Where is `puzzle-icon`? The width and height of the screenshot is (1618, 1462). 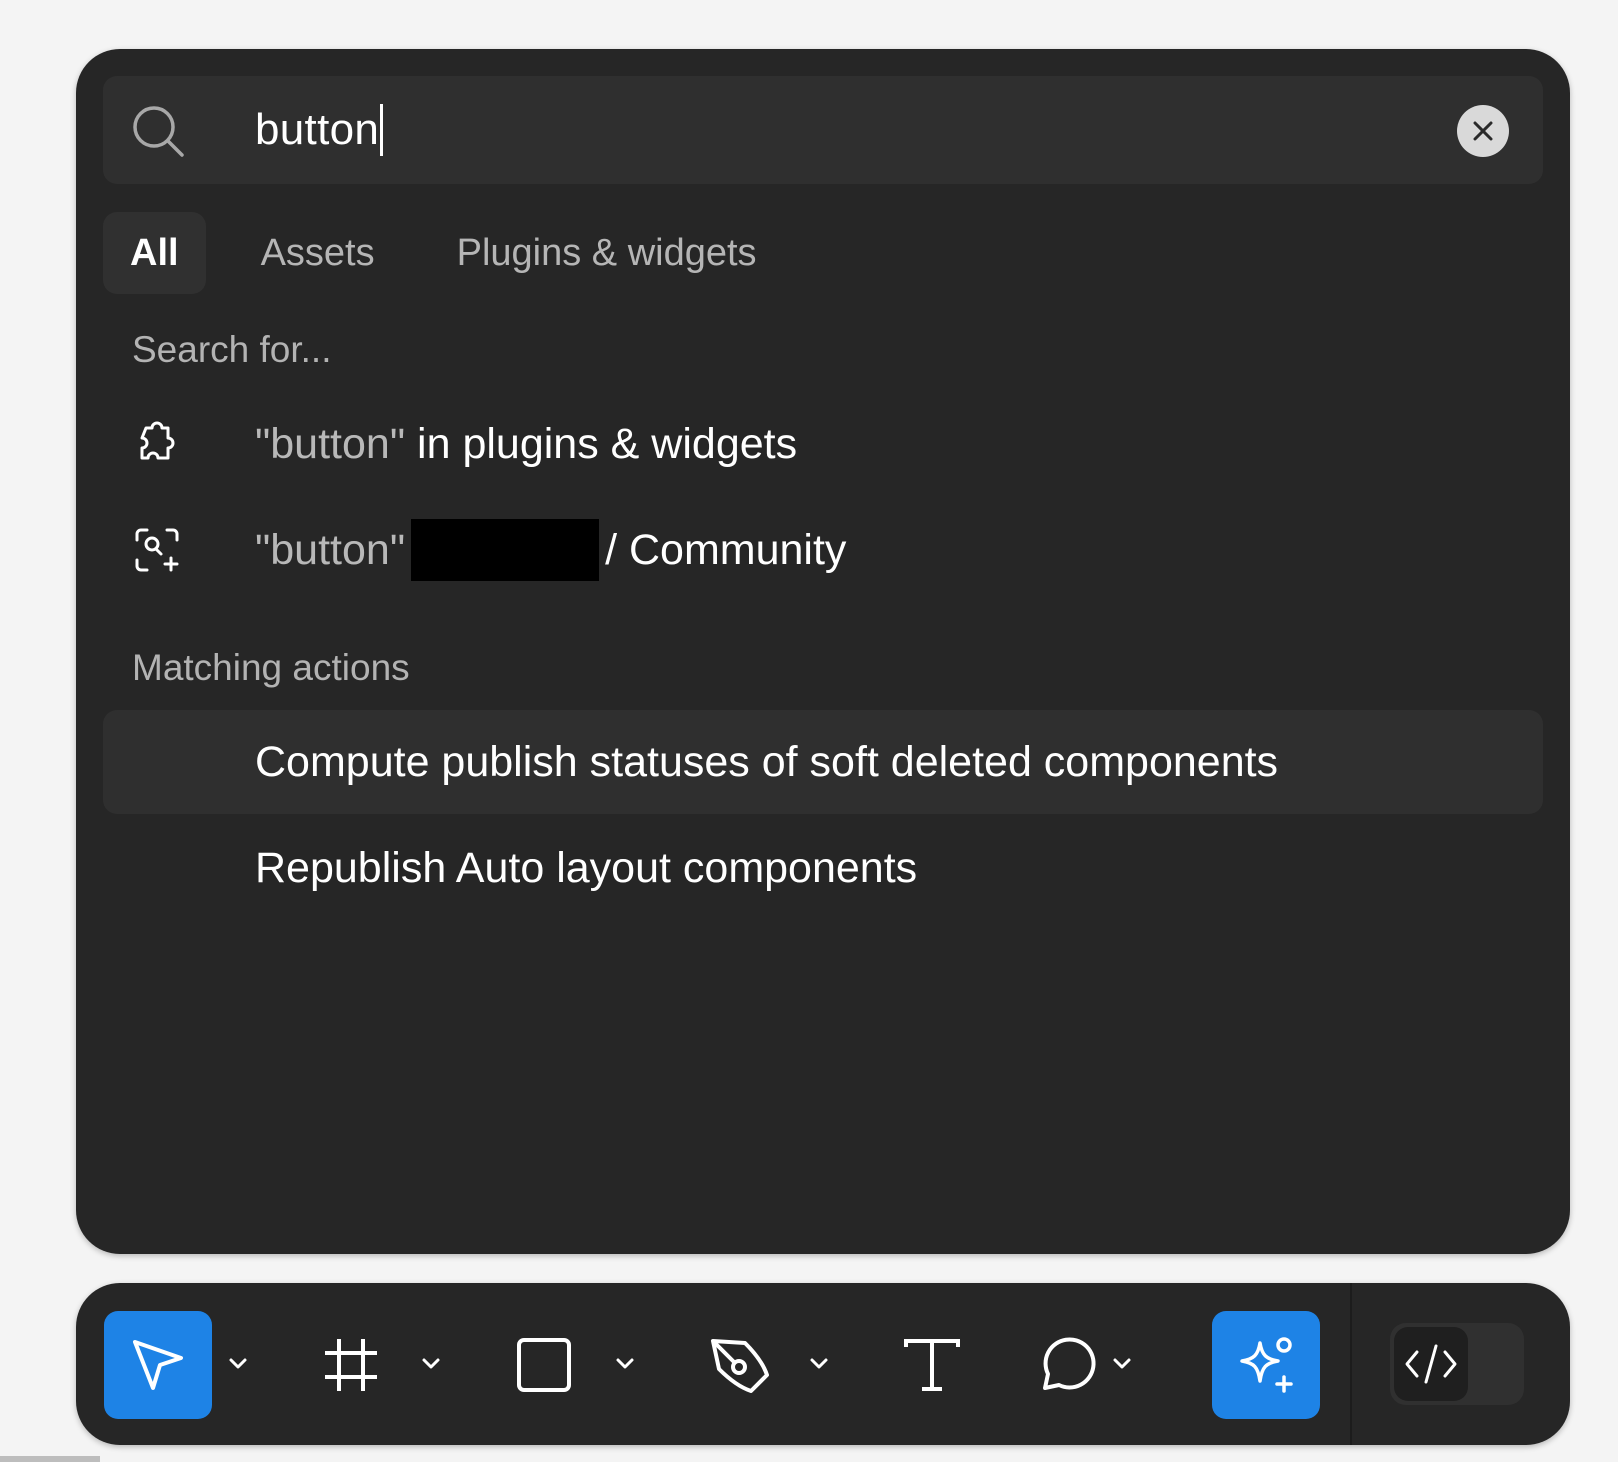 puzzle-icon is located at coordinates (157, 440).